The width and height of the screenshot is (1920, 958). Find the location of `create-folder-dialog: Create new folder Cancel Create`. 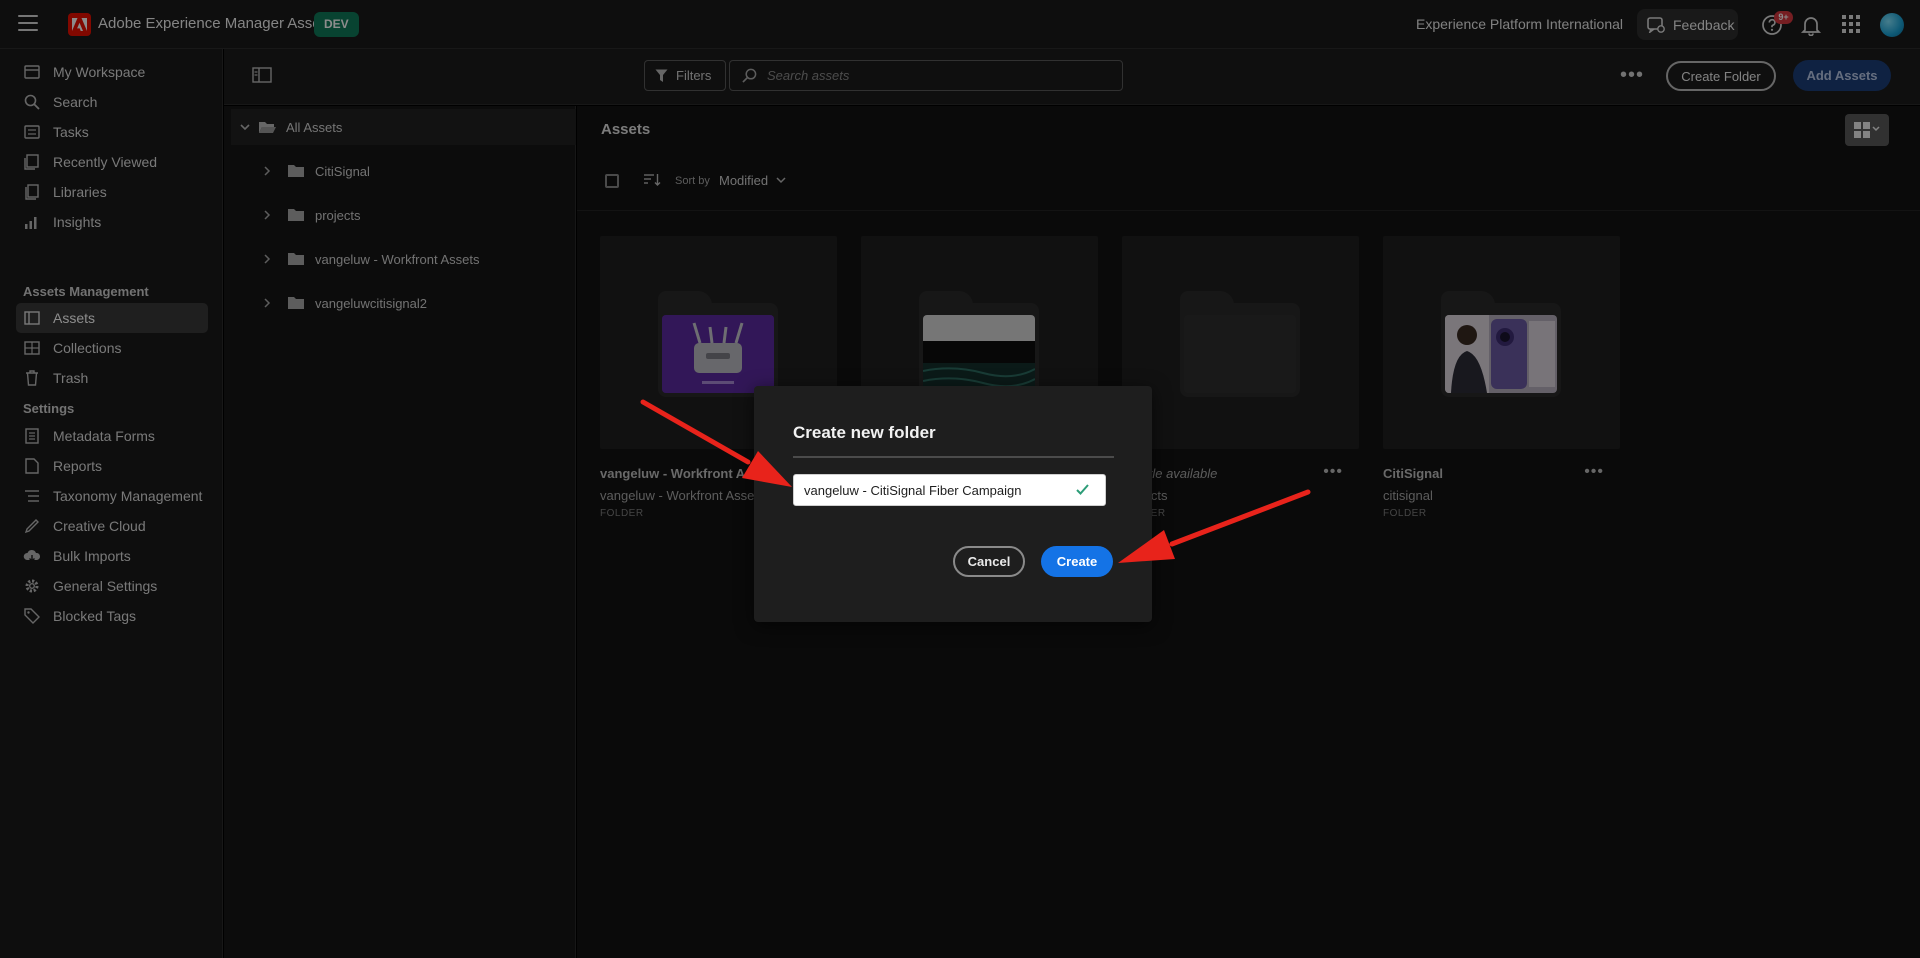

create-folder-dialog: Create new folder Cancel Create is located at coordinates (953, 504).